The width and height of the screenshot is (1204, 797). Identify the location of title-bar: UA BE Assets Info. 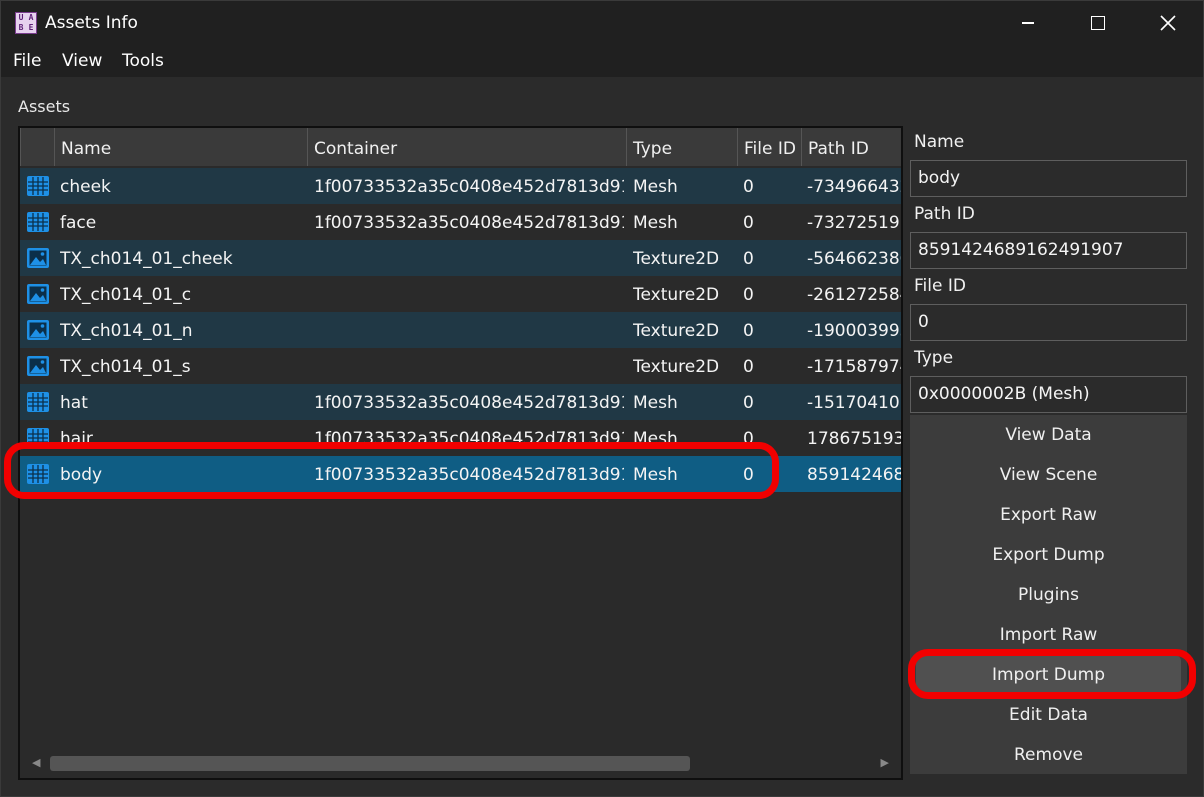
(602, 23).